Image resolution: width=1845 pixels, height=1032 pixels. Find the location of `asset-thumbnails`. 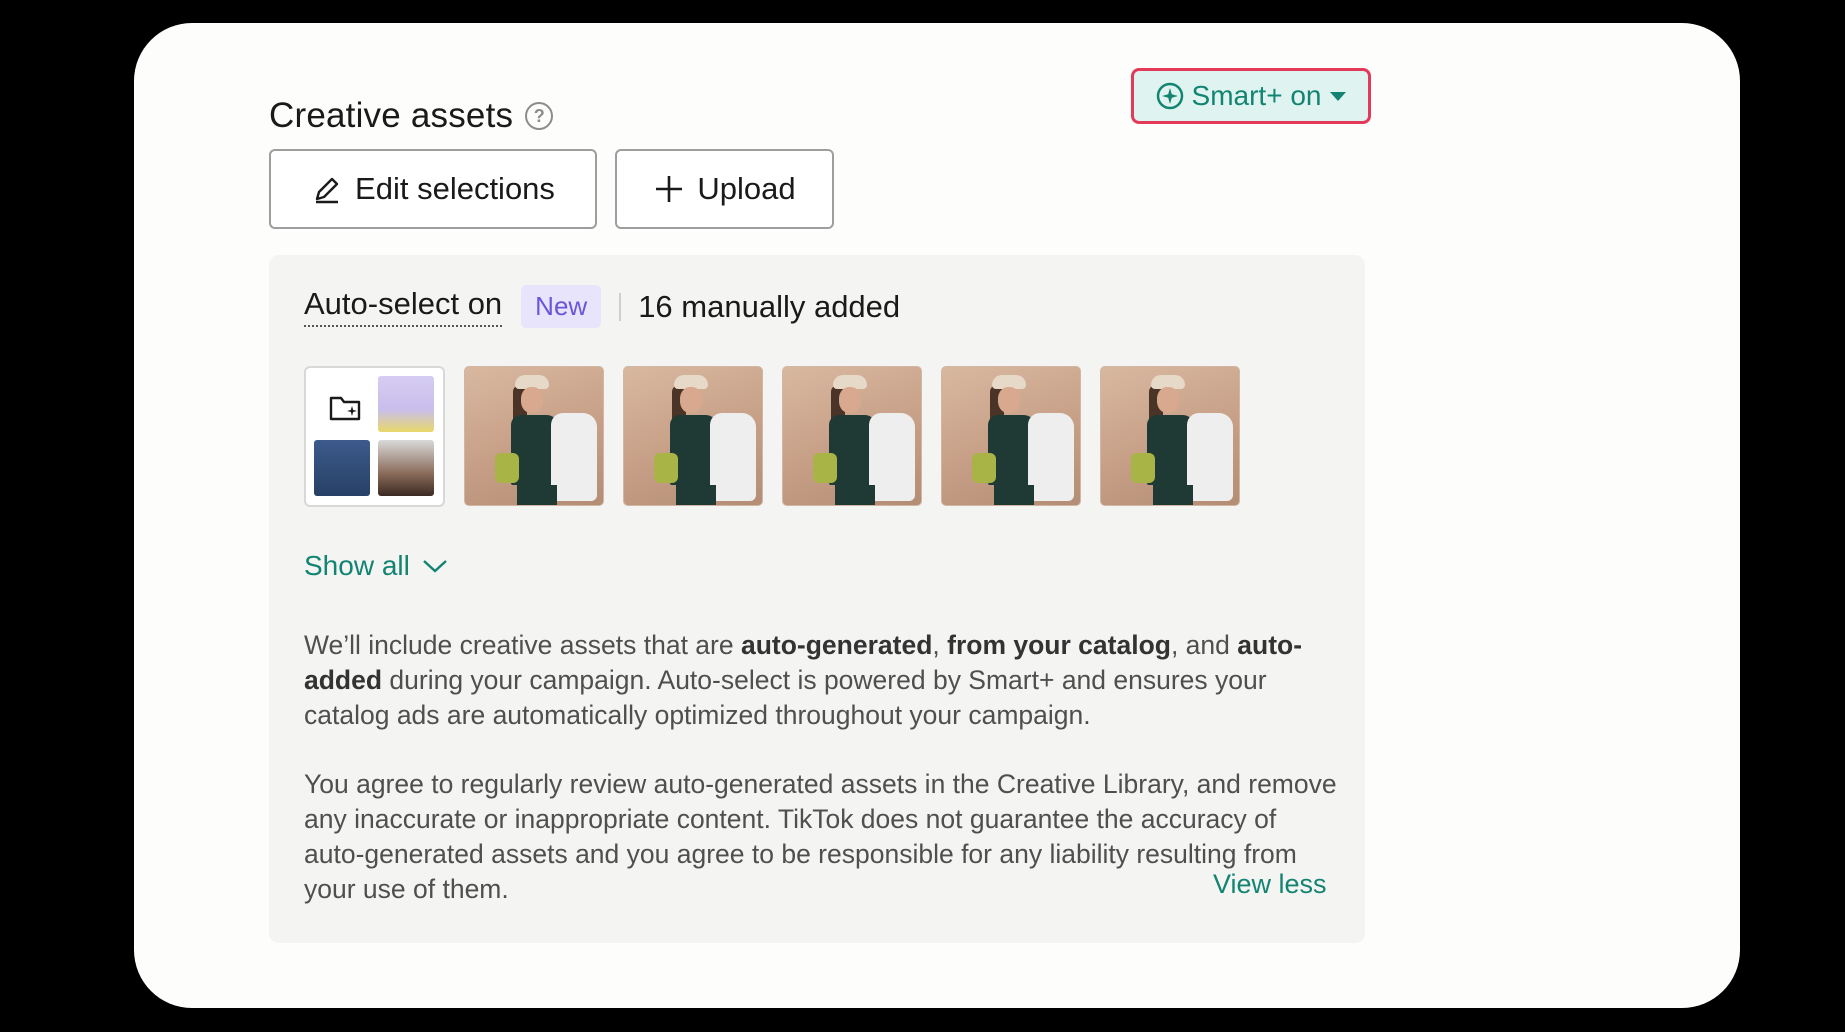

asset-thumbnails is located at coordinates (772, 436).